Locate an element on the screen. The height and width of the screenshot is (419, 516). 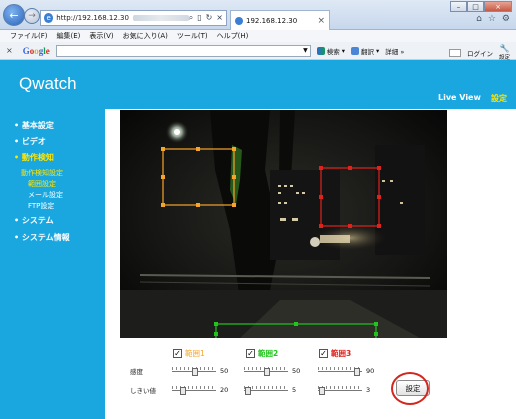
nav-settings: 設定 is located at coordinates (499, 98).